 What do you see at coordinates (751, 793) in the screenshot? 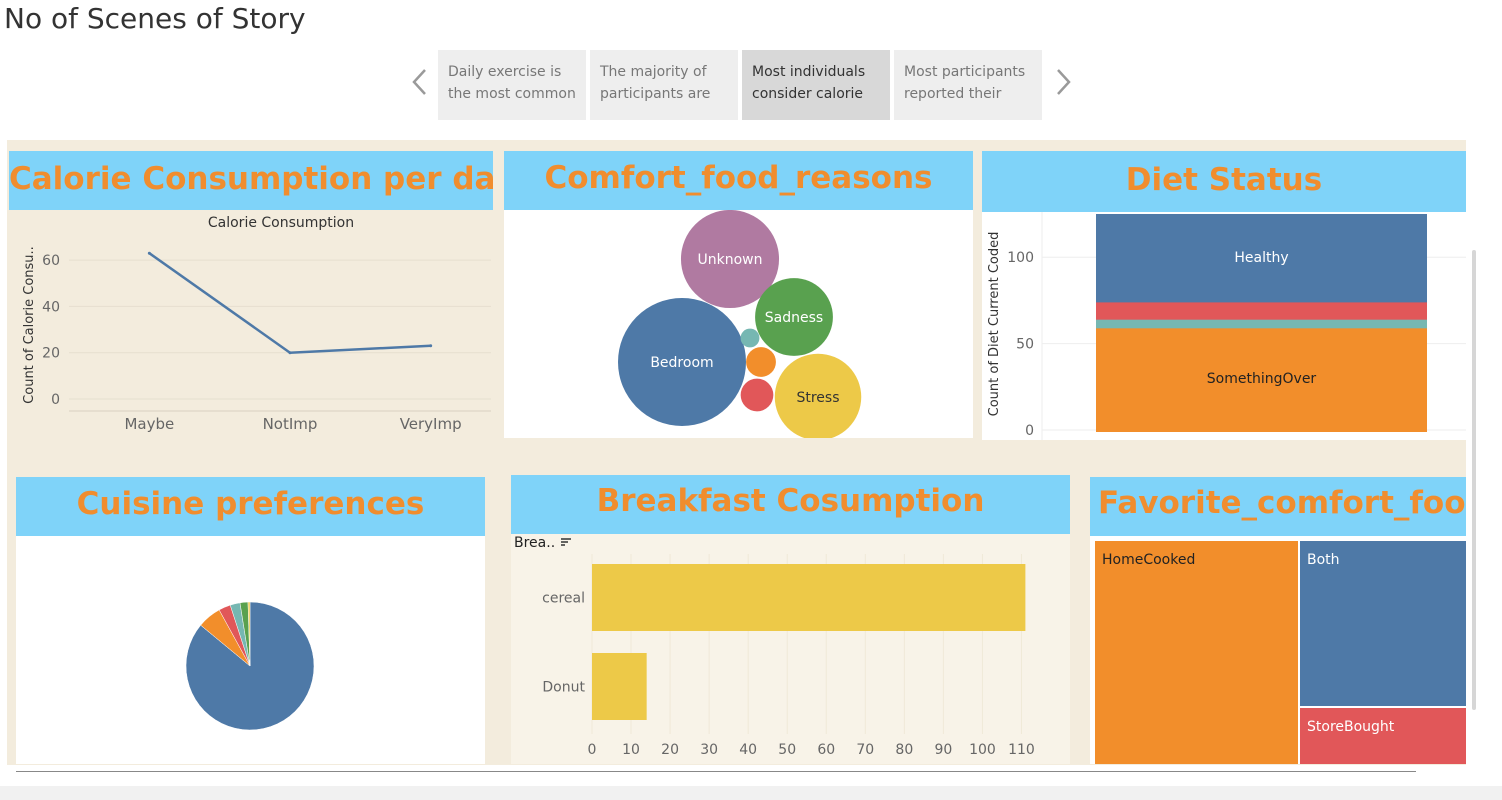
I see `footer-bar` at bounding box center [751, 793].